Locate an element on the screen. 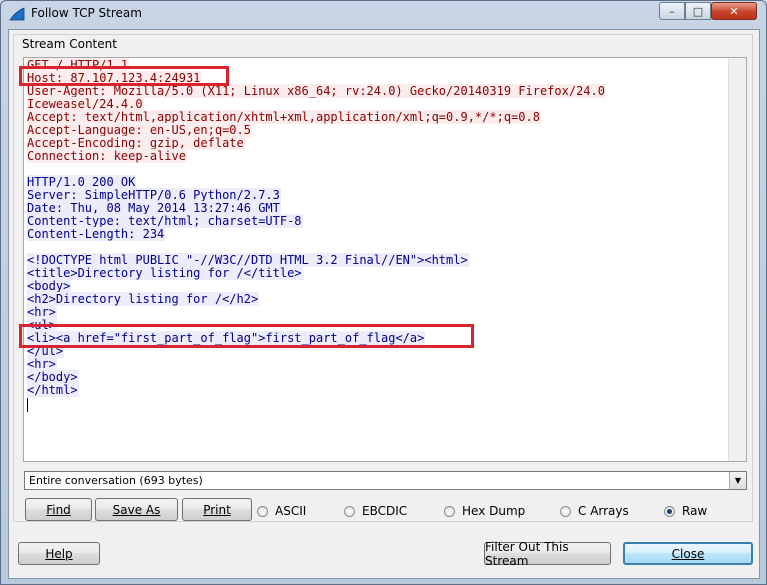 The height and width of the screenshot is (585, 767). filter-out-button-label: Filter Out This Stream is located at coordinates (527, 553).